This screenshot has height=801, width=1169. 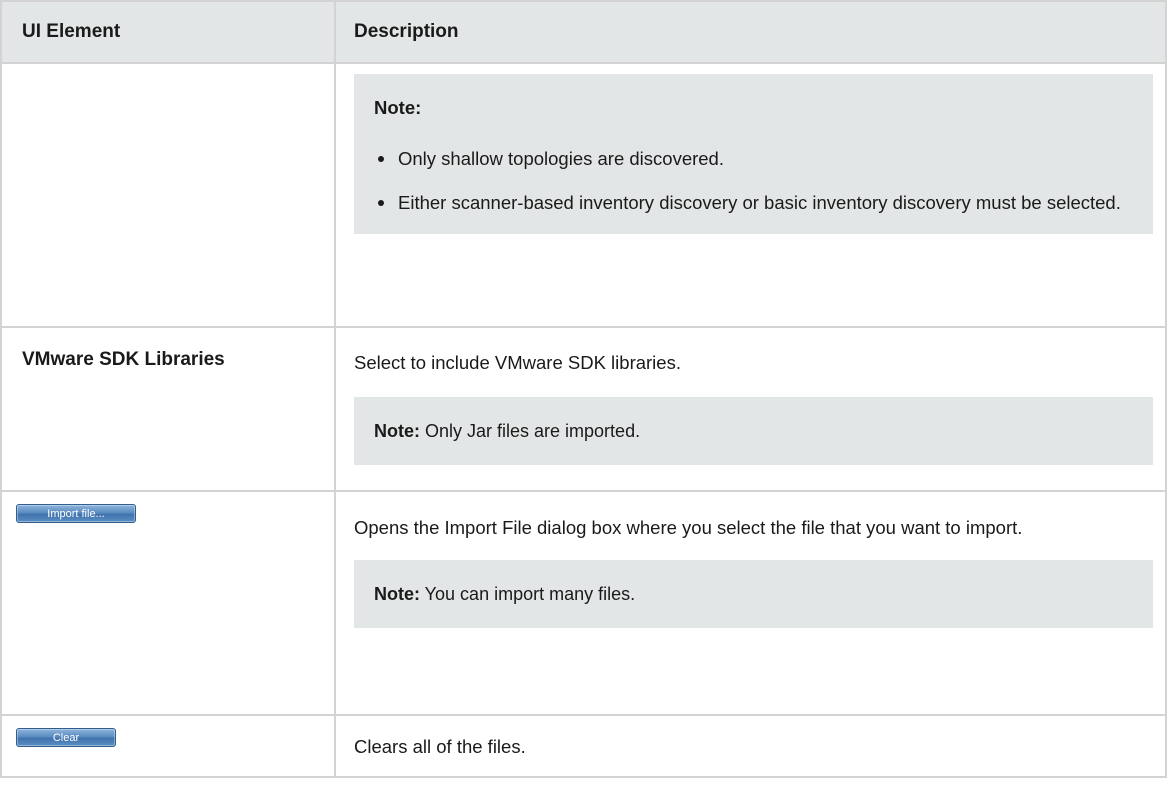 What do you see at coordinates (168, 195) in the screenshot?
I see `element-cell` at bounding box center [168, 195].